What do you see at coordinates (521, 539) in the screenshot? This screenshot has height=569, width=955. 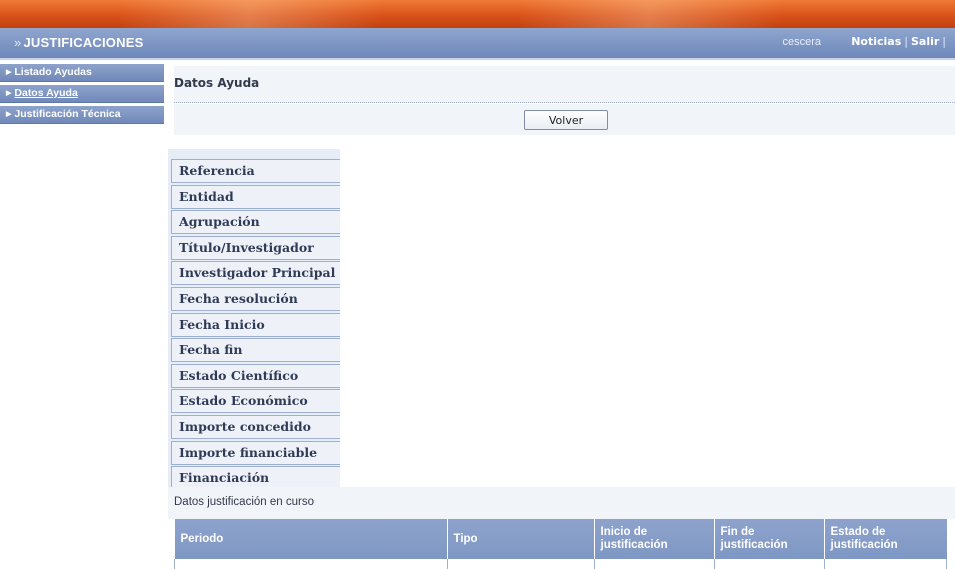 I see `column-header-tipo: Tipo` at bounding box center [521, 539].